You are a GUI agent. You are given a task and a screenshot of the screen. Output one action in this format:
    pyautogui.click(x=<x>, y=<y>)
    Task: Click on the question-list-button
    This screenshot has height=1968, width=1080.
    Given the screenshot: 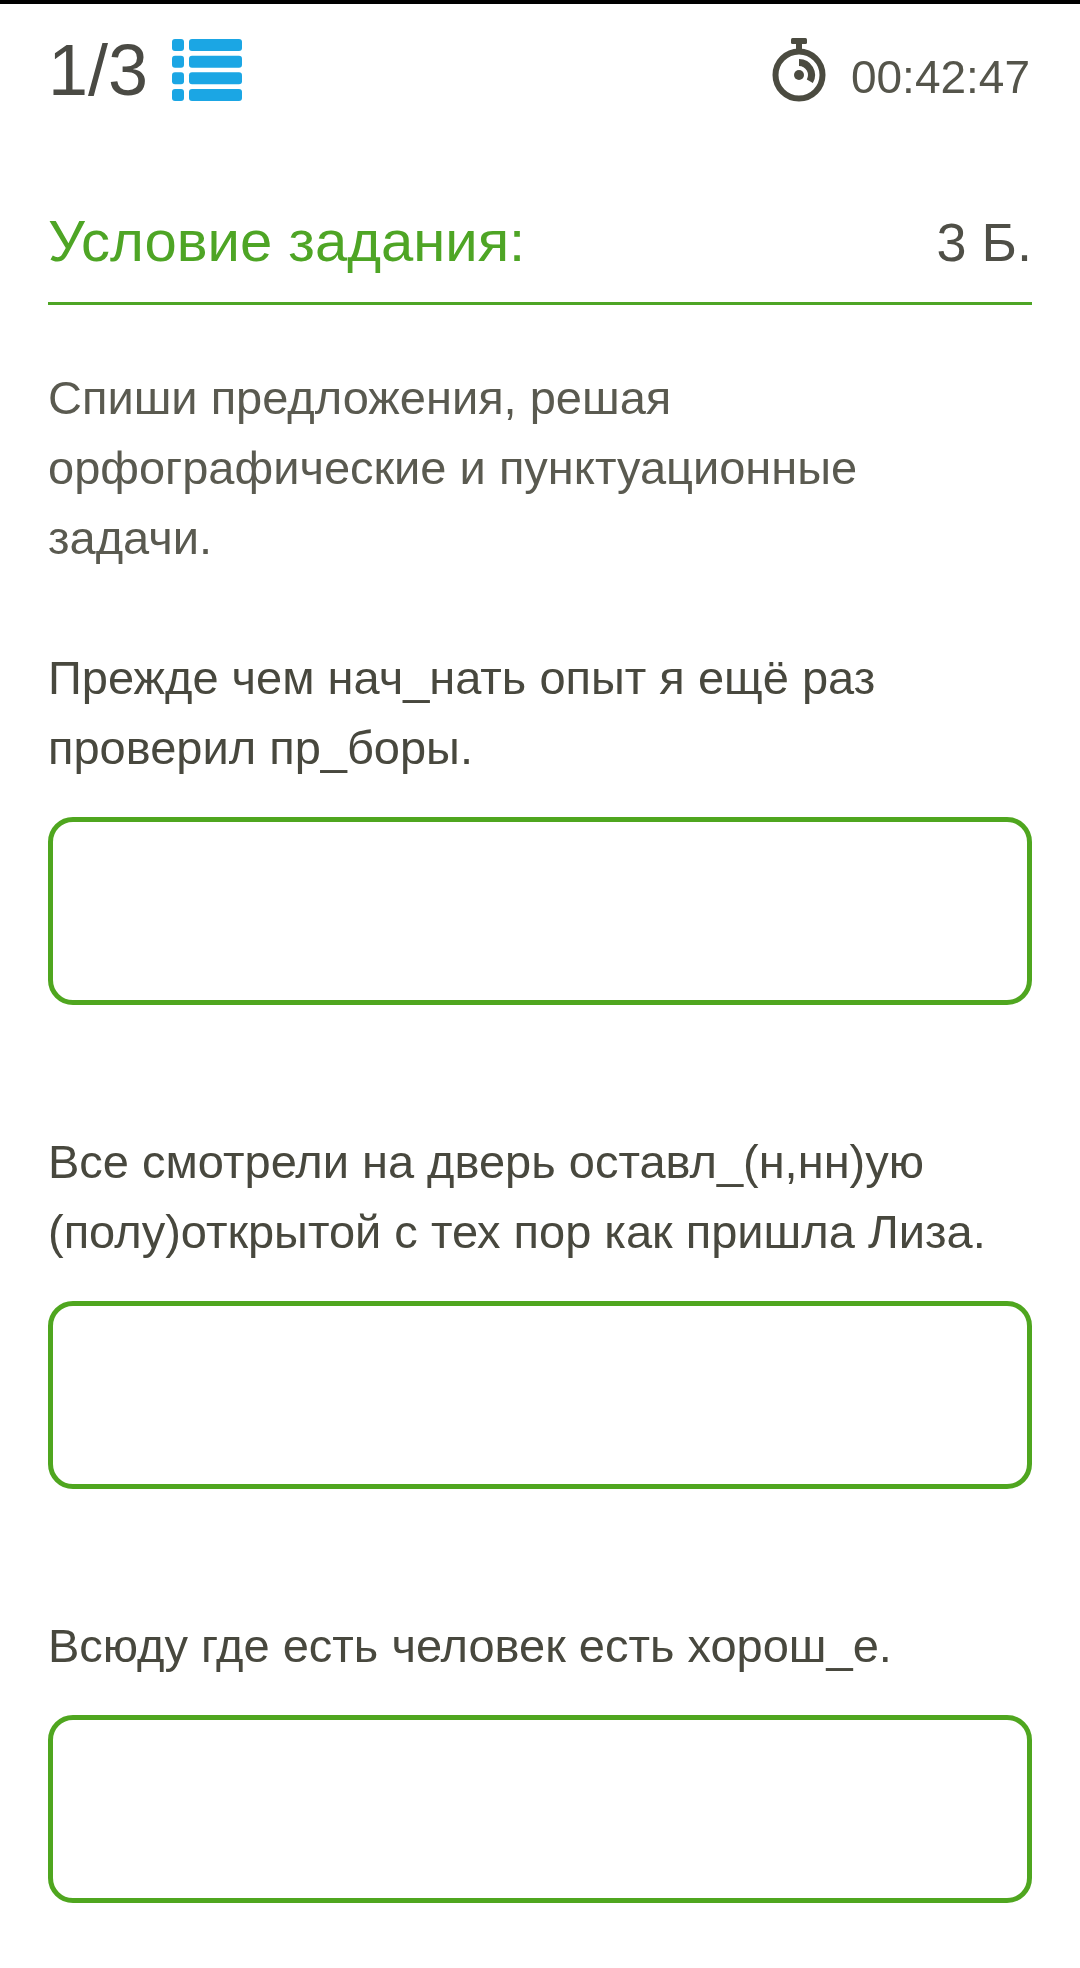 What is the action you would take?
    pyautogui.click(x=207, y=70)
    